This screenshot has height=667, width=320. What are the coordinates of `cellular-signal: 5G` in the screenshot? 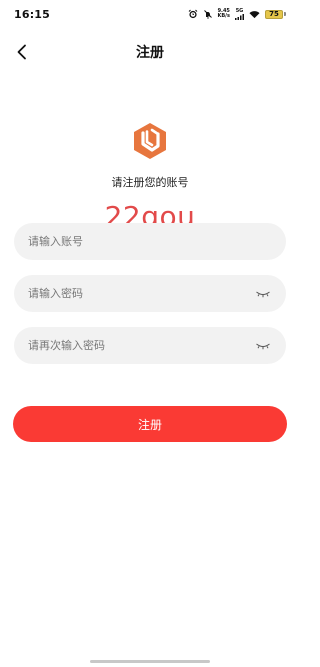 It's located at (239, 14).